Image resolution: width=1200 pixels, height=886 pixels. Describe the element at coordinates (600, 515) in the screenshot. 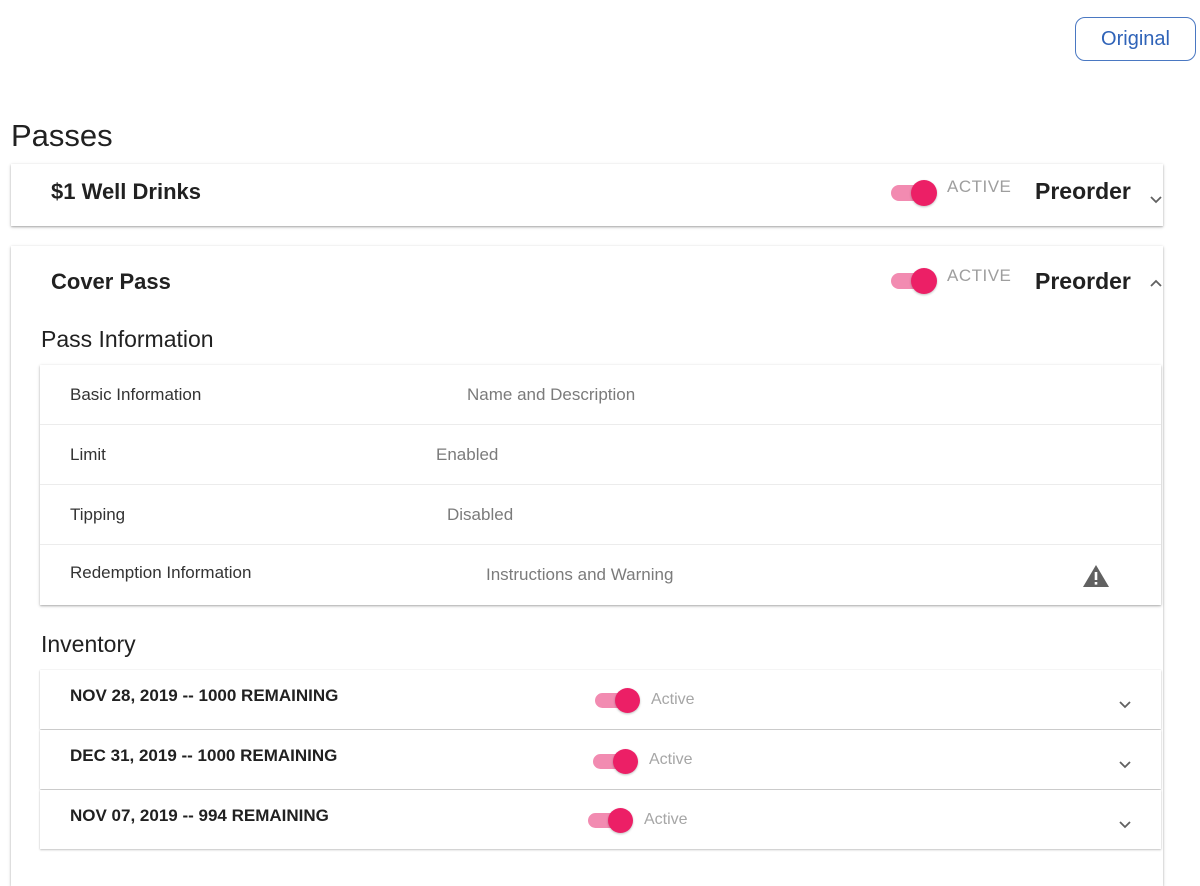

I see `info-row-tipping: Tipping Disabled` at that location.